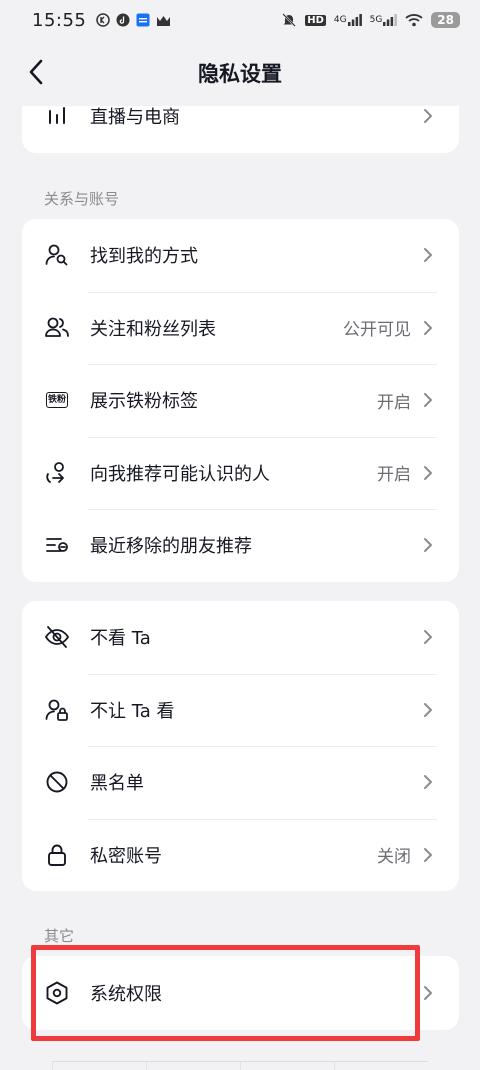  What do you see at coordinates (240, 855) in the screenshot?
I see `row-private-account: 私密账号 关闭` at bounding box center [240, 855].